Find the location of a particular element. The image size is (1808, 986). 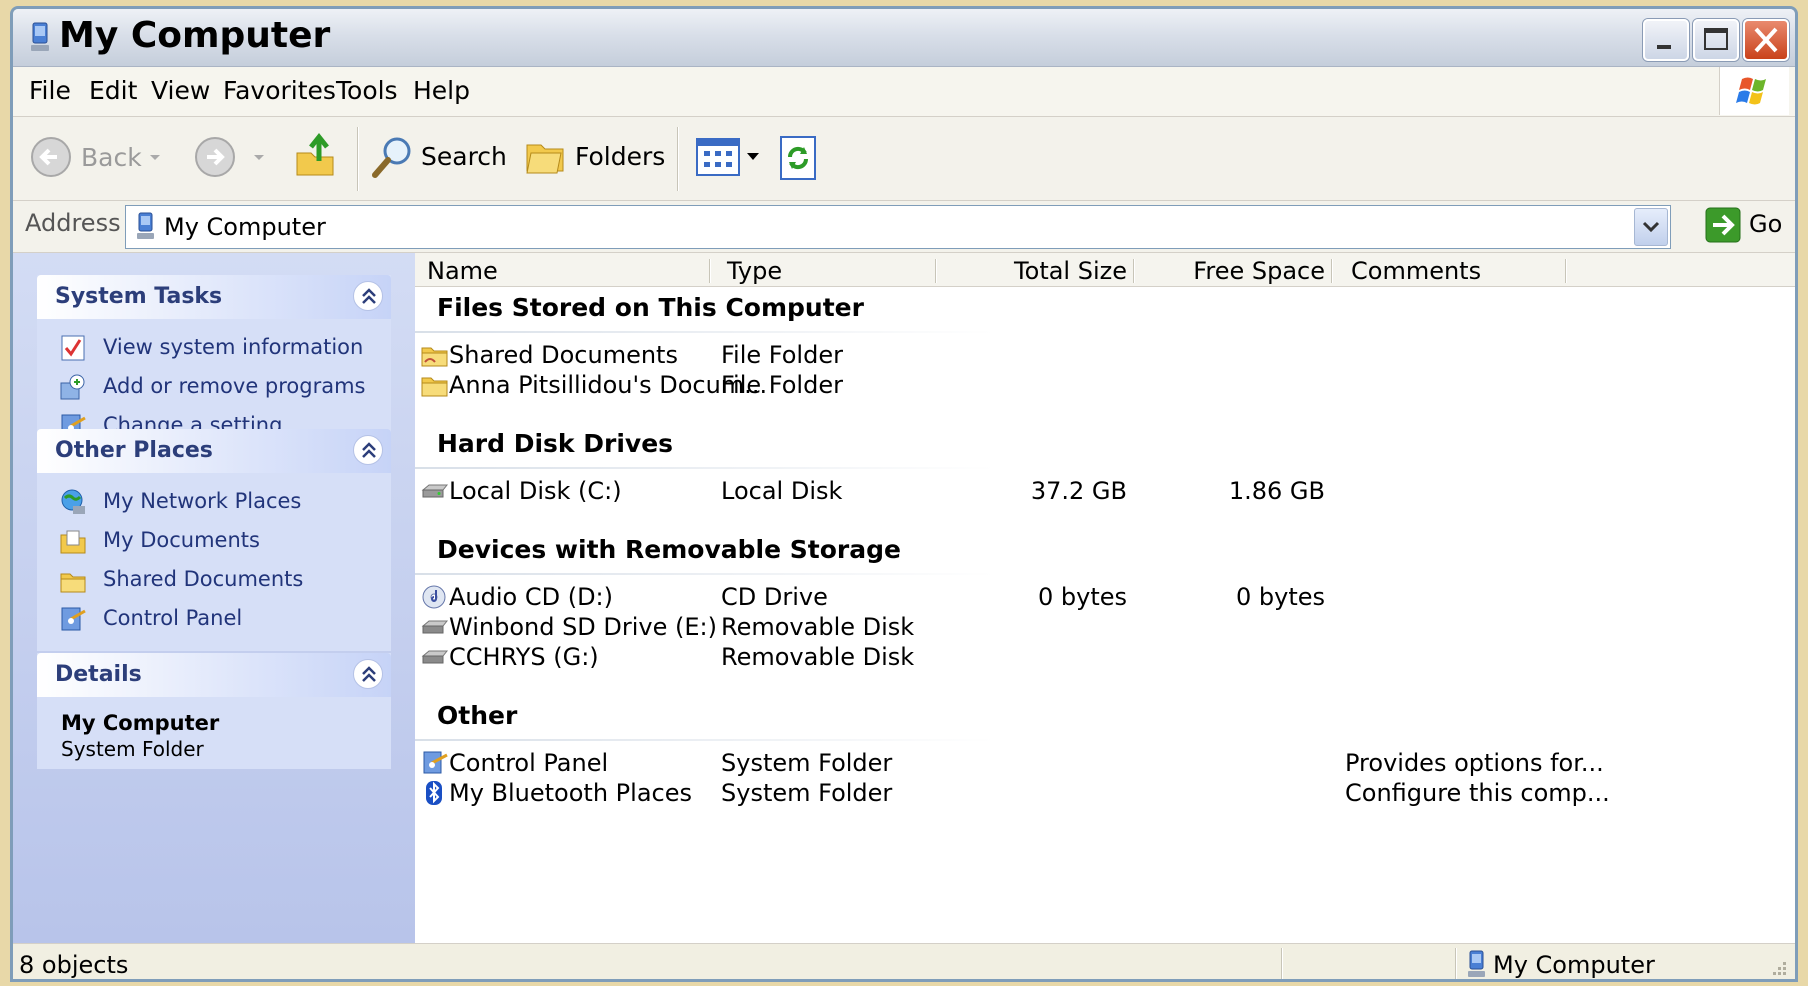

title-bar: My Computer is located at coordinates (904, 38).